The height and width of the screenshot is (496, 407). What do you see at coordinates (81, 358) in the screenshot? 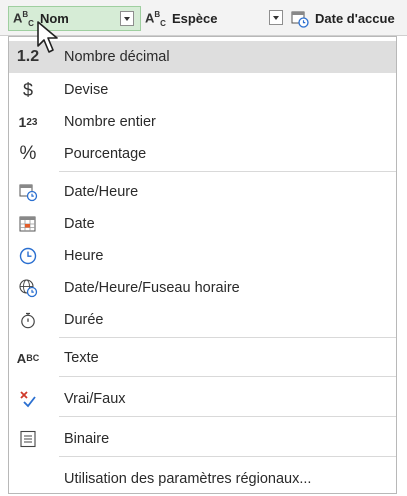
I see `menu-item-label: Texte` at bounding box center [81, 358].